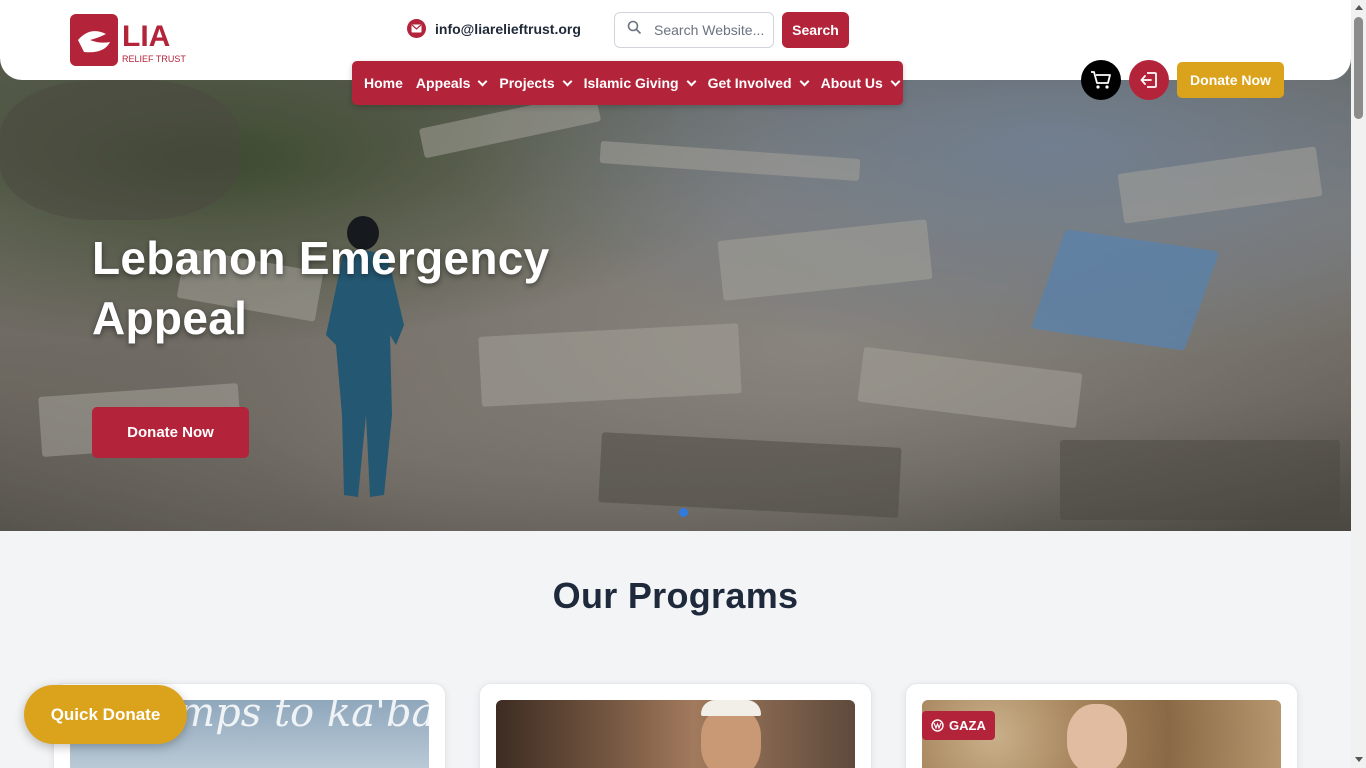 The height and width of the screenshot is (768, 1366). I want to click on nav-item-label: Get Involved, so click(749, 83).